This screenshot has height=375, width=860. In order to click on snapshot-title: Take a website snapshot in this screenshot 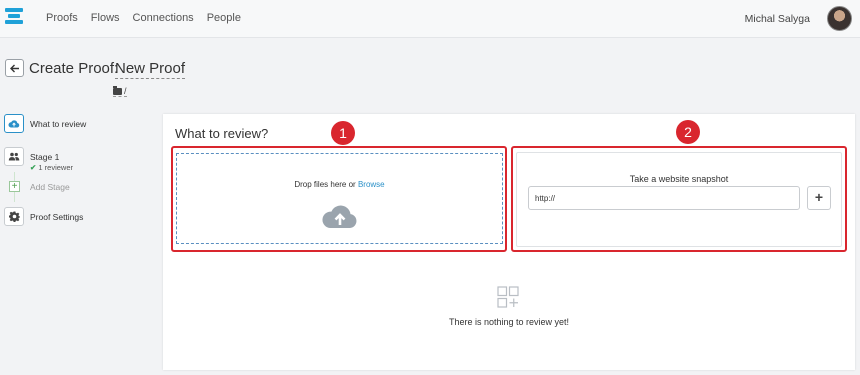, I will do `click(679, 179)`.